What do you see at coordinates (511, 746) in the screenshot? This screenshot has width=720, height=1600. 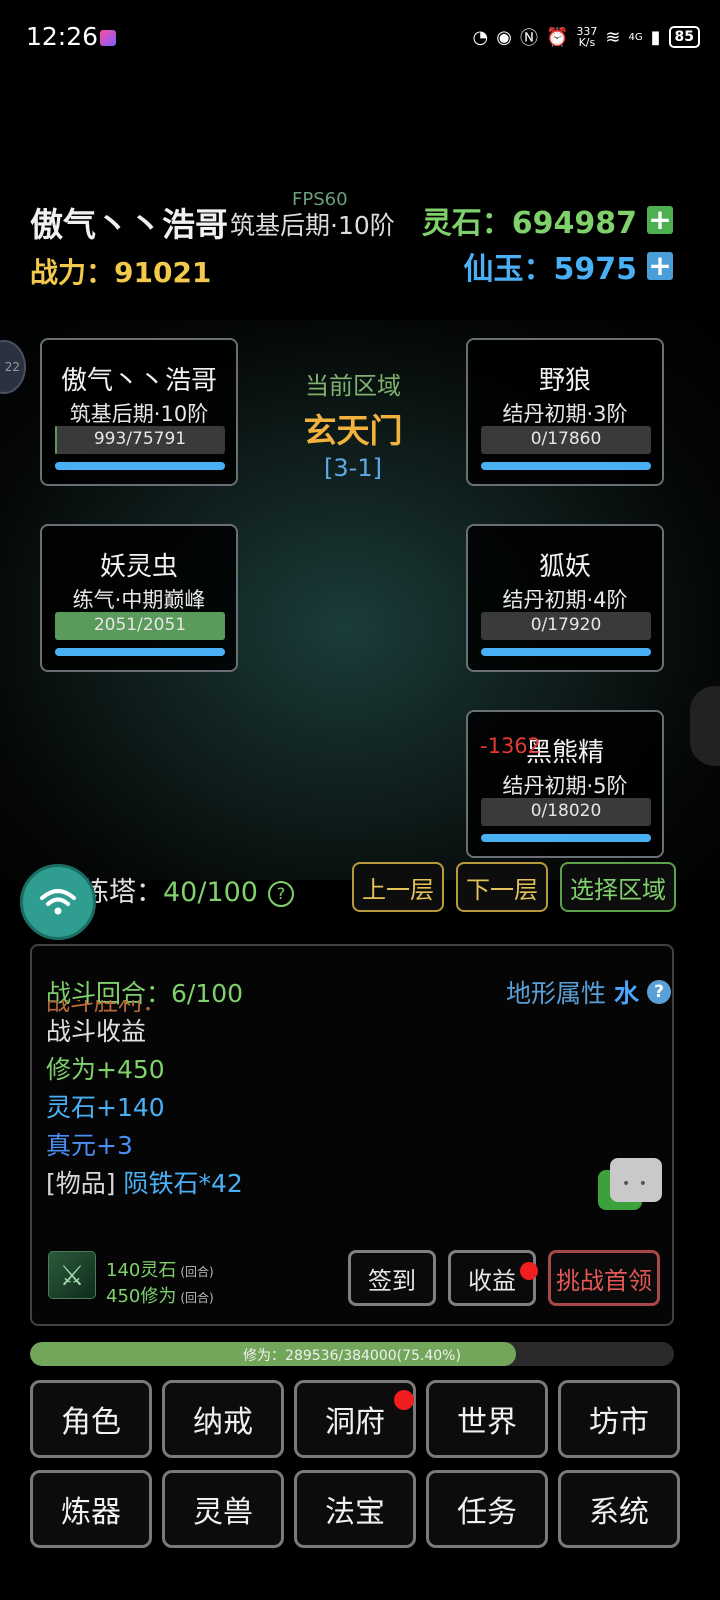 I see `damage-popup: -1362` at bounding box center [511, 746].